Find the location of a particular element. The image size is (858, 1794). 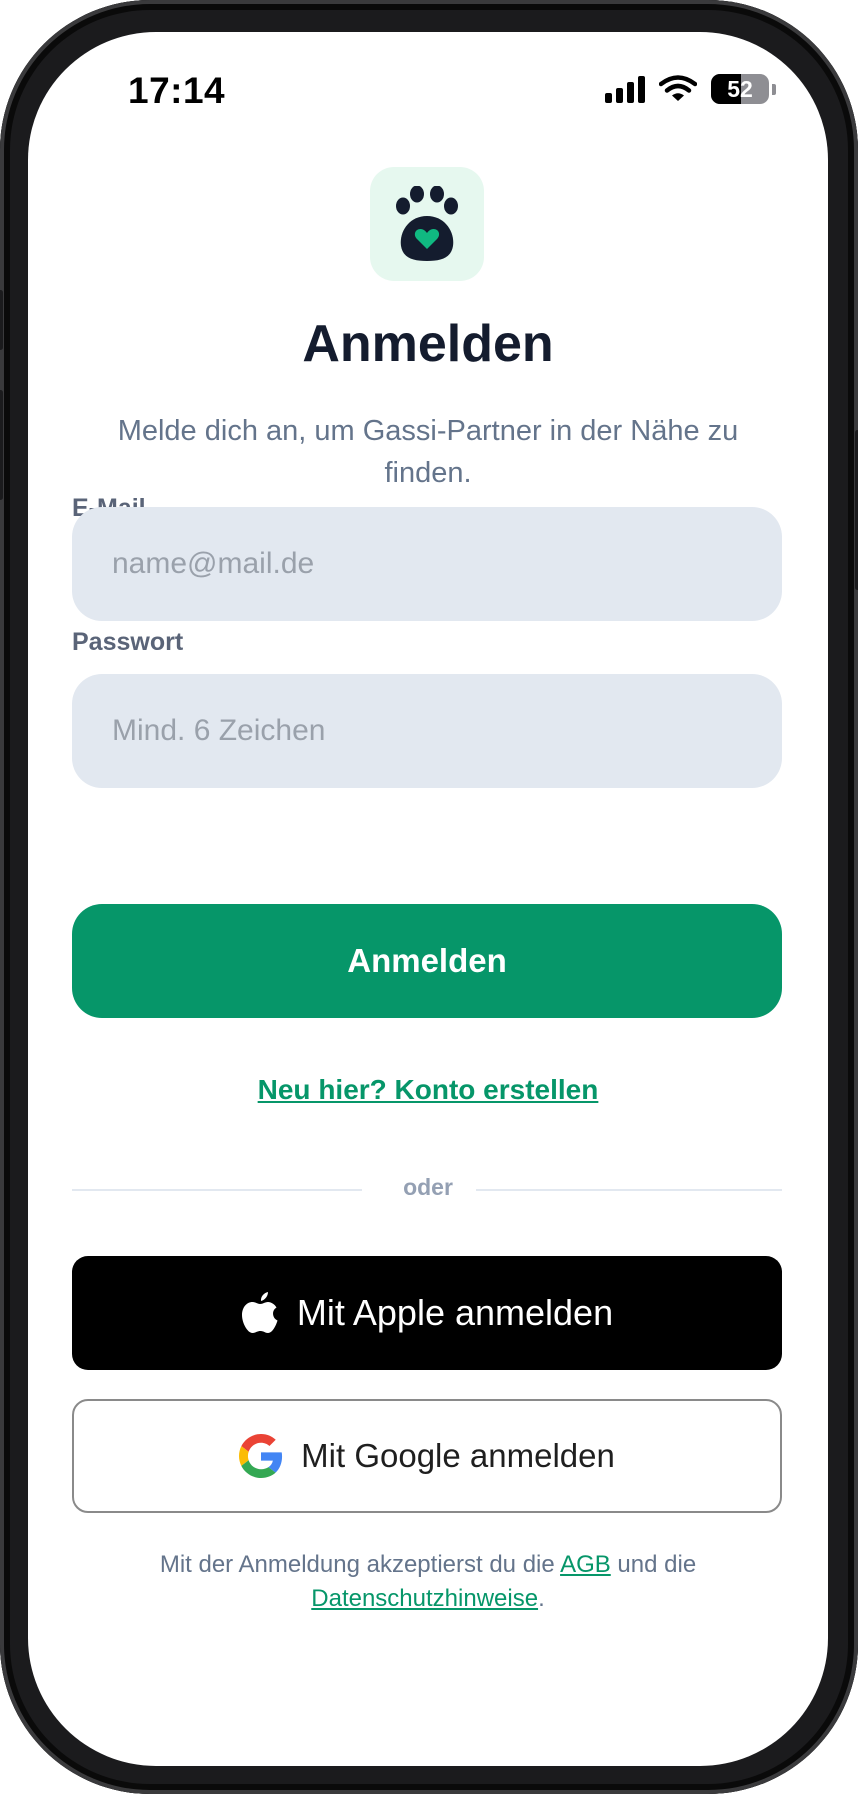

battery-cap is located at coordinates (774, 89).